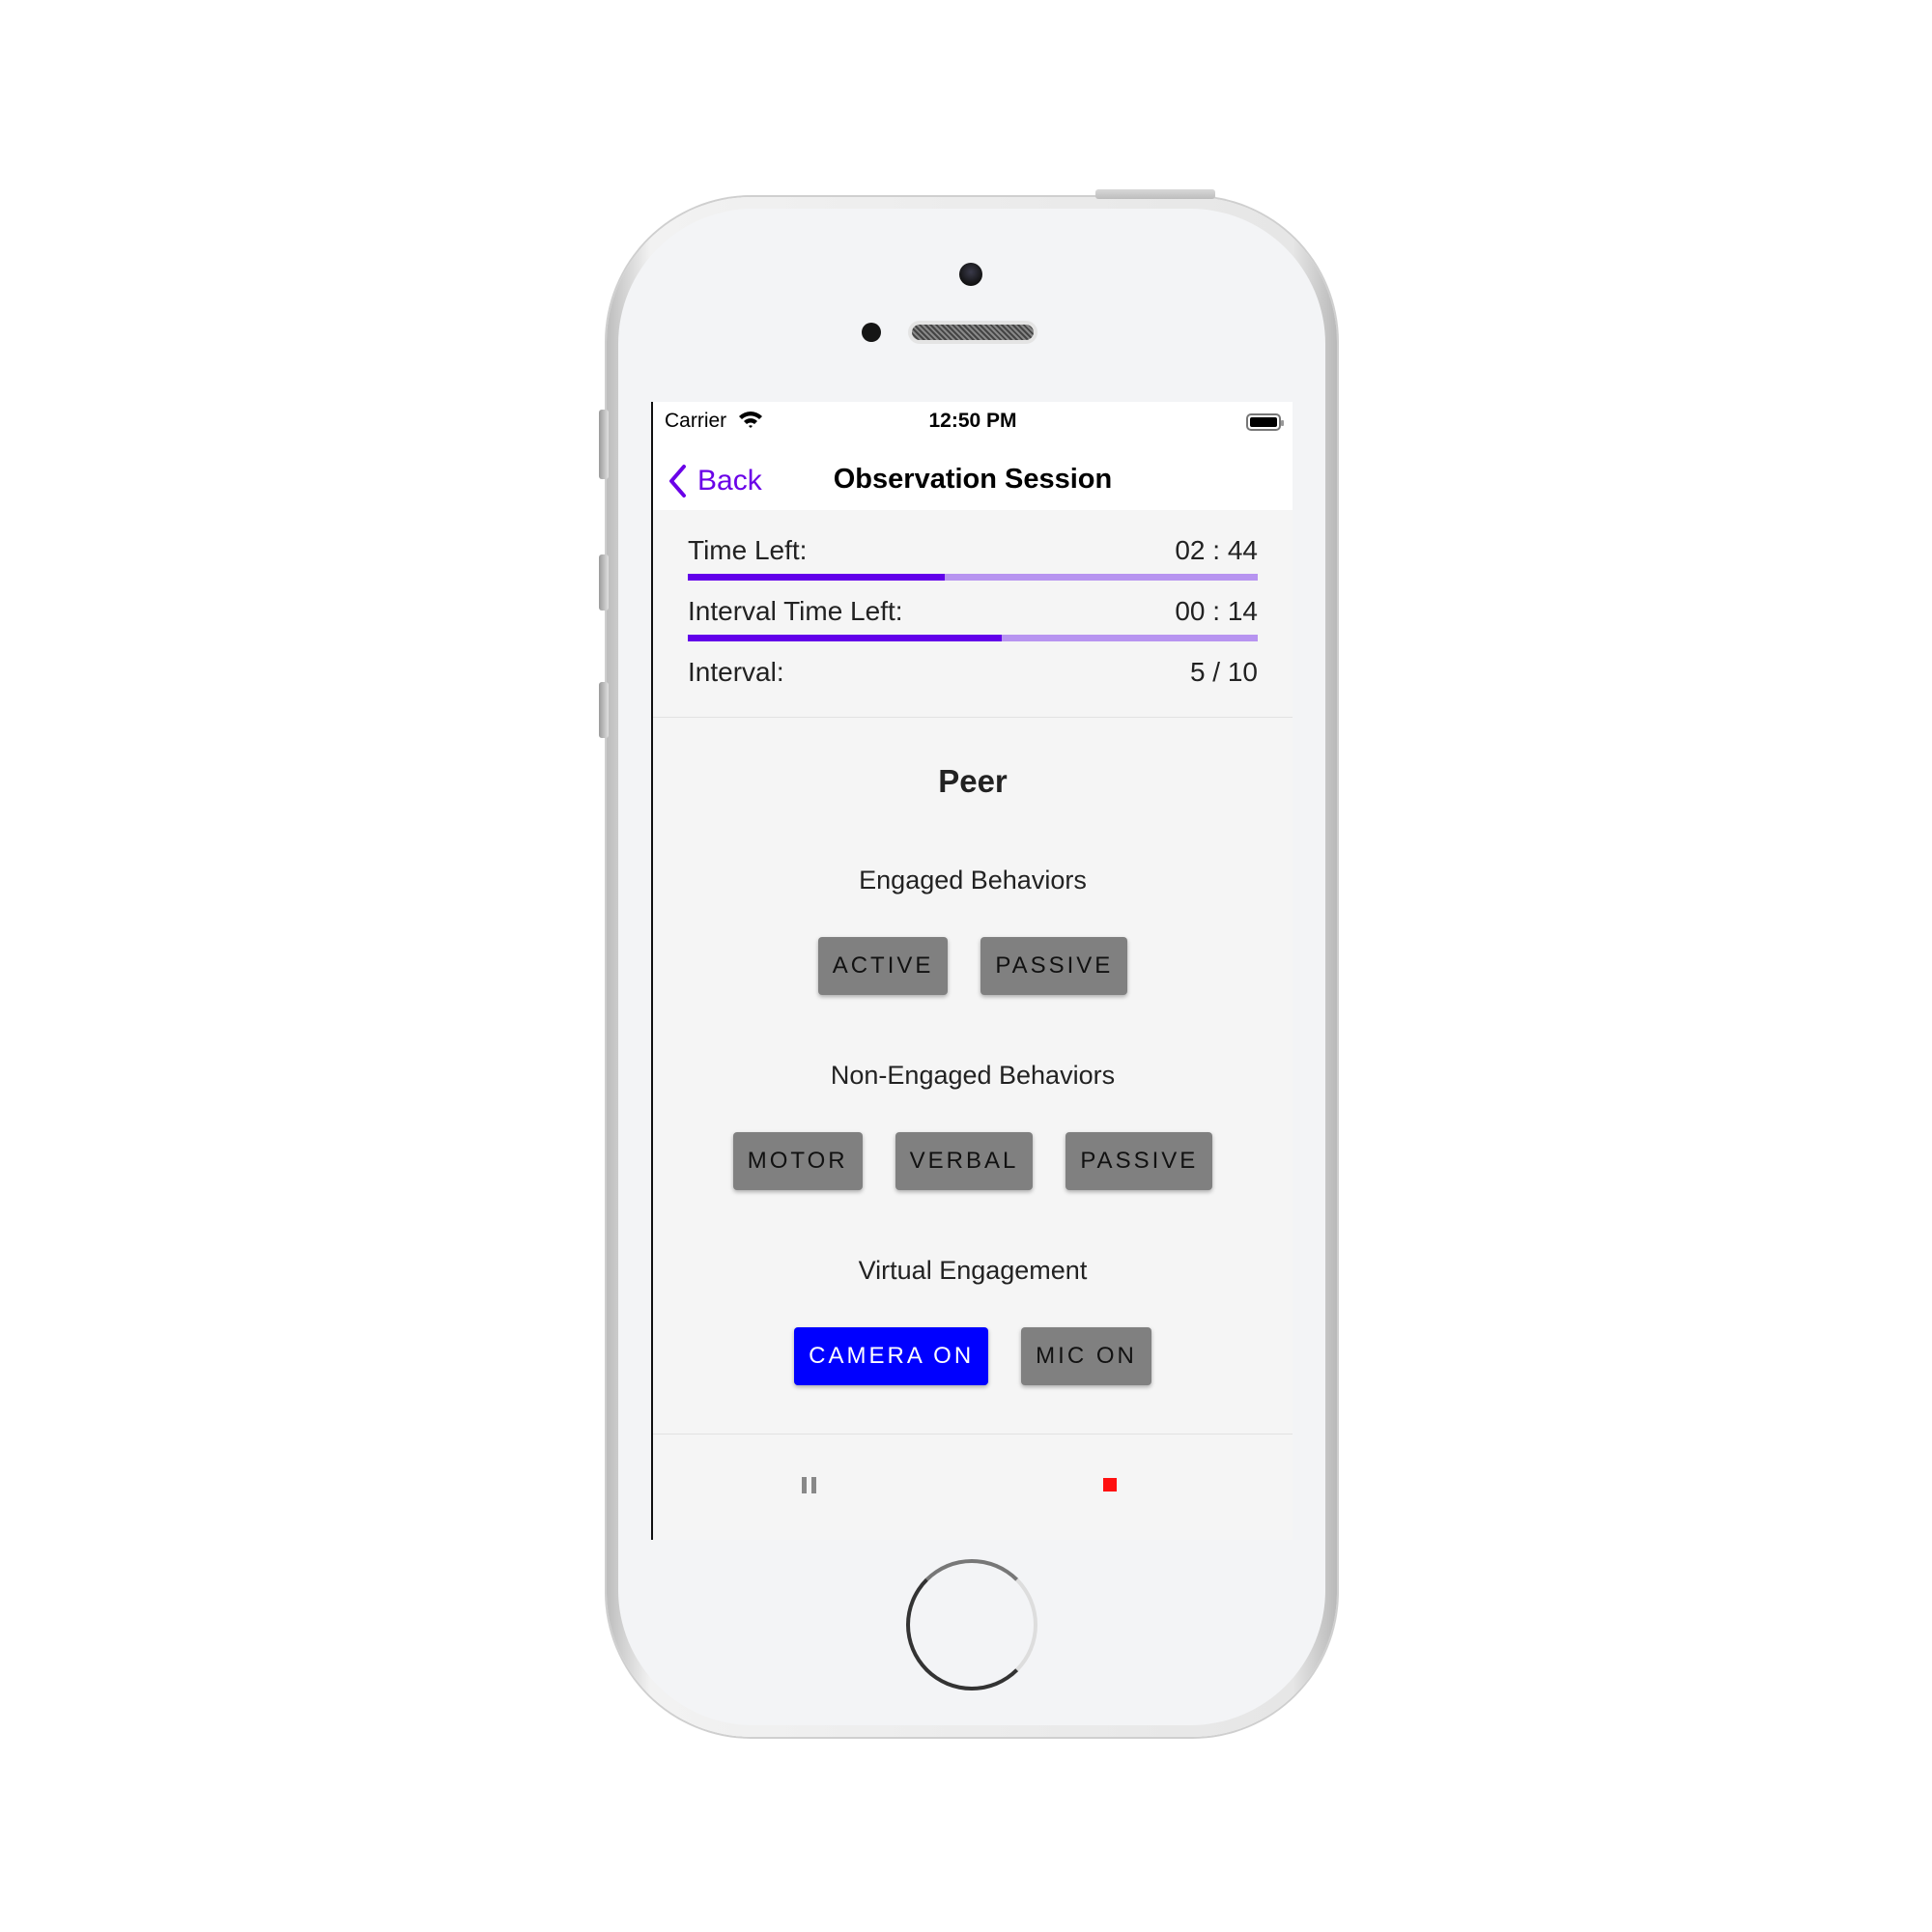  I want to click on battery-icon, so click(1265, 422).